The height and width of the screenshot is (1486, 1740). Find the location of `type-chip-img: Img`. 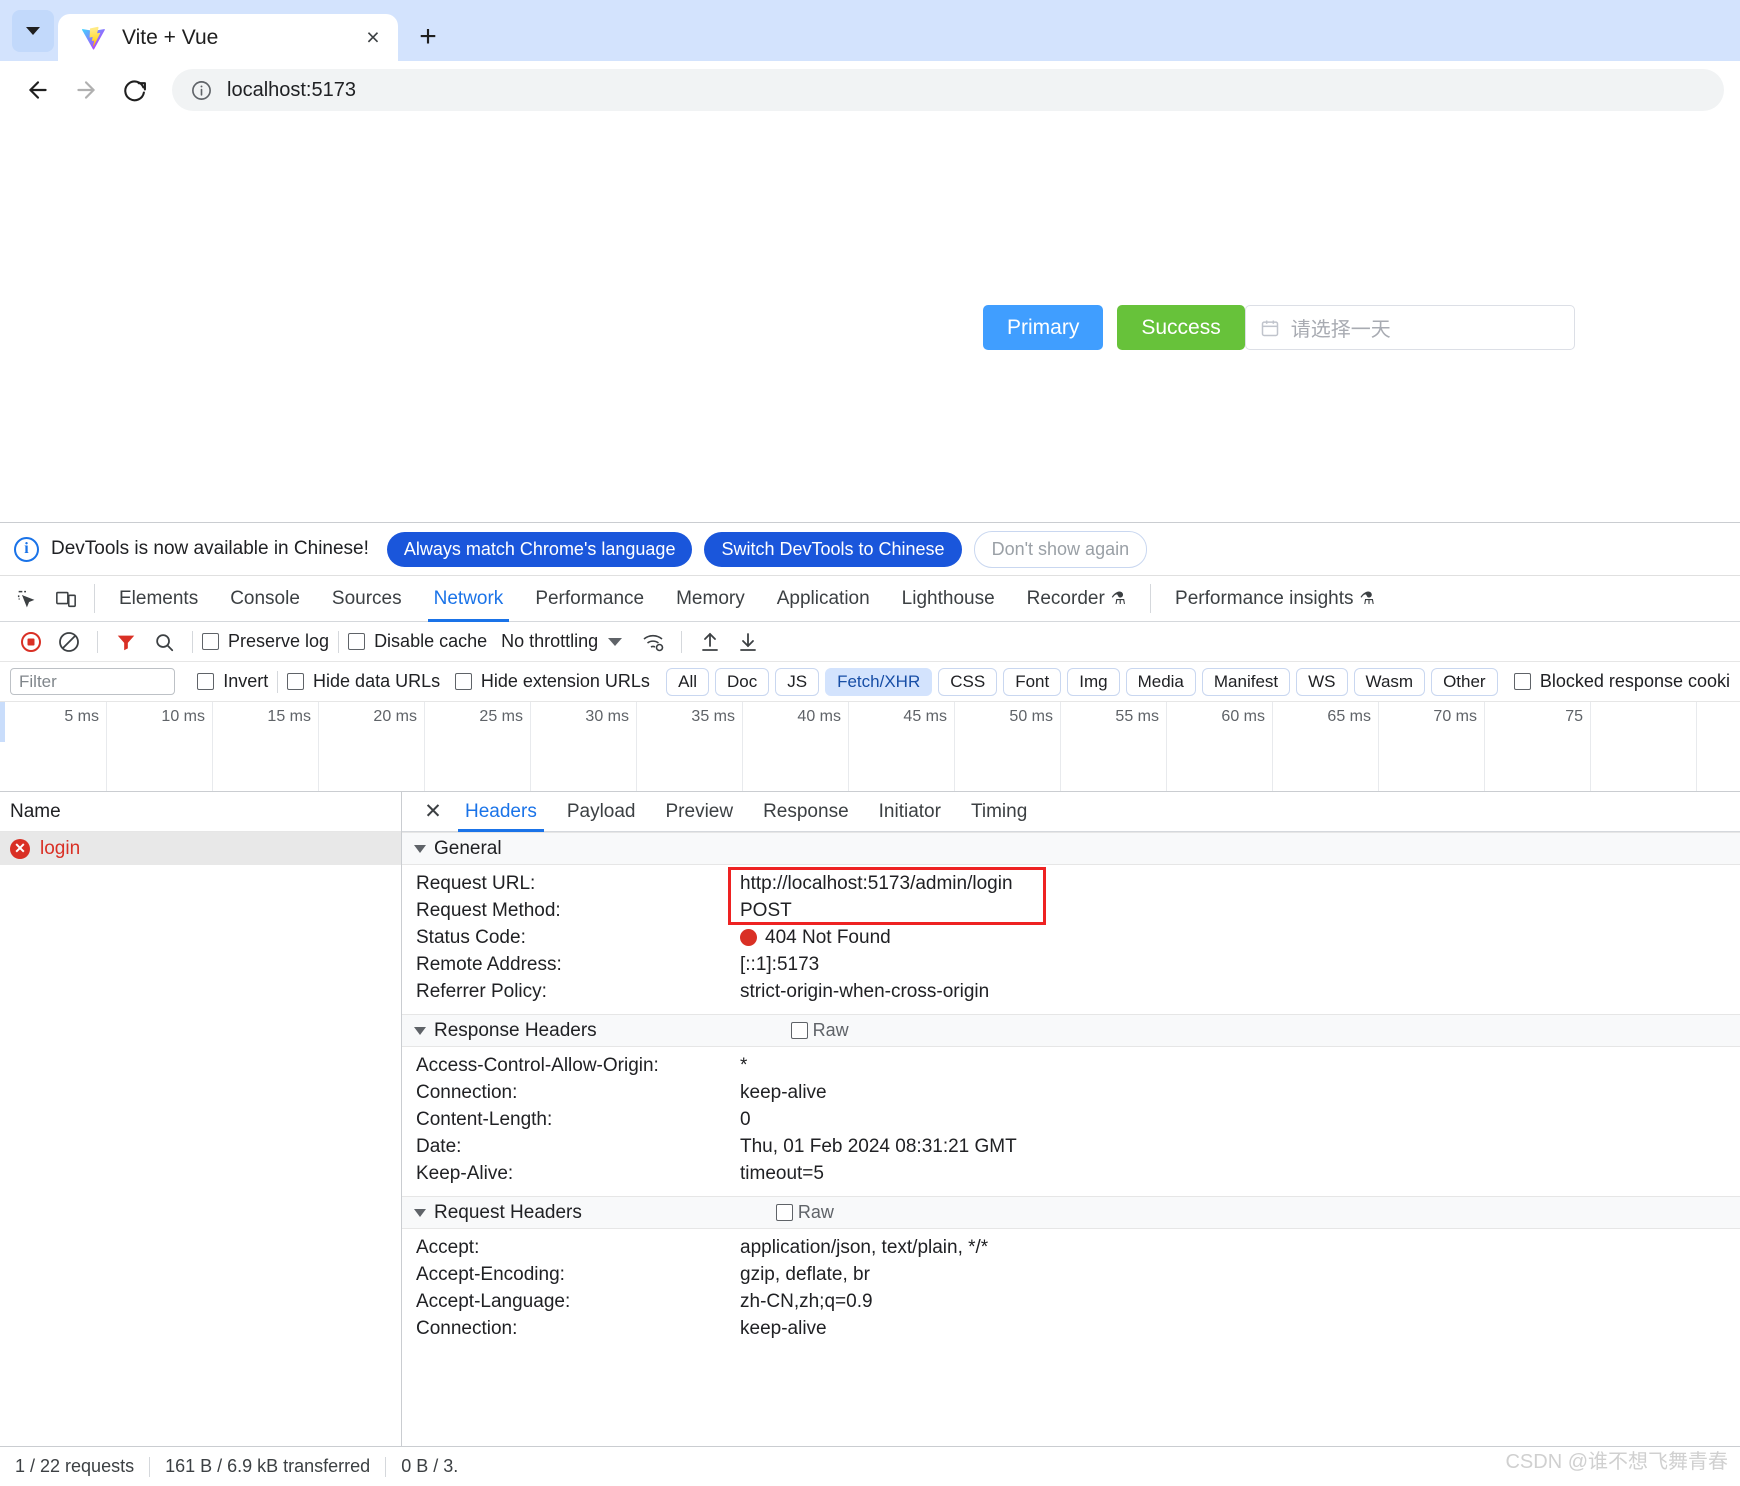

type-chip-img: Img is located at coordinates (1093, 681).